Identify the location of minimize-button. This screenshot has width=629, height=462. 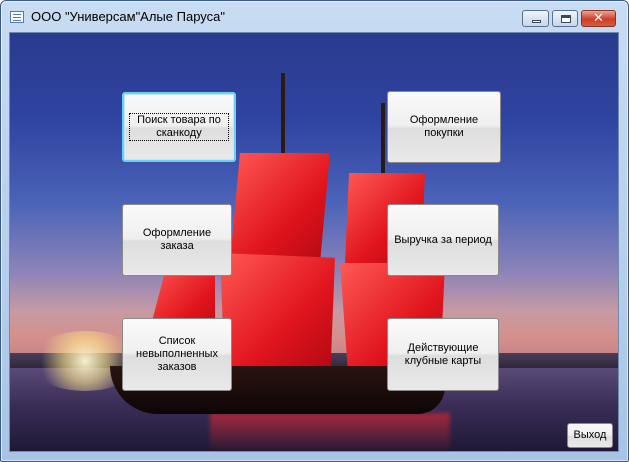
(535, 18).